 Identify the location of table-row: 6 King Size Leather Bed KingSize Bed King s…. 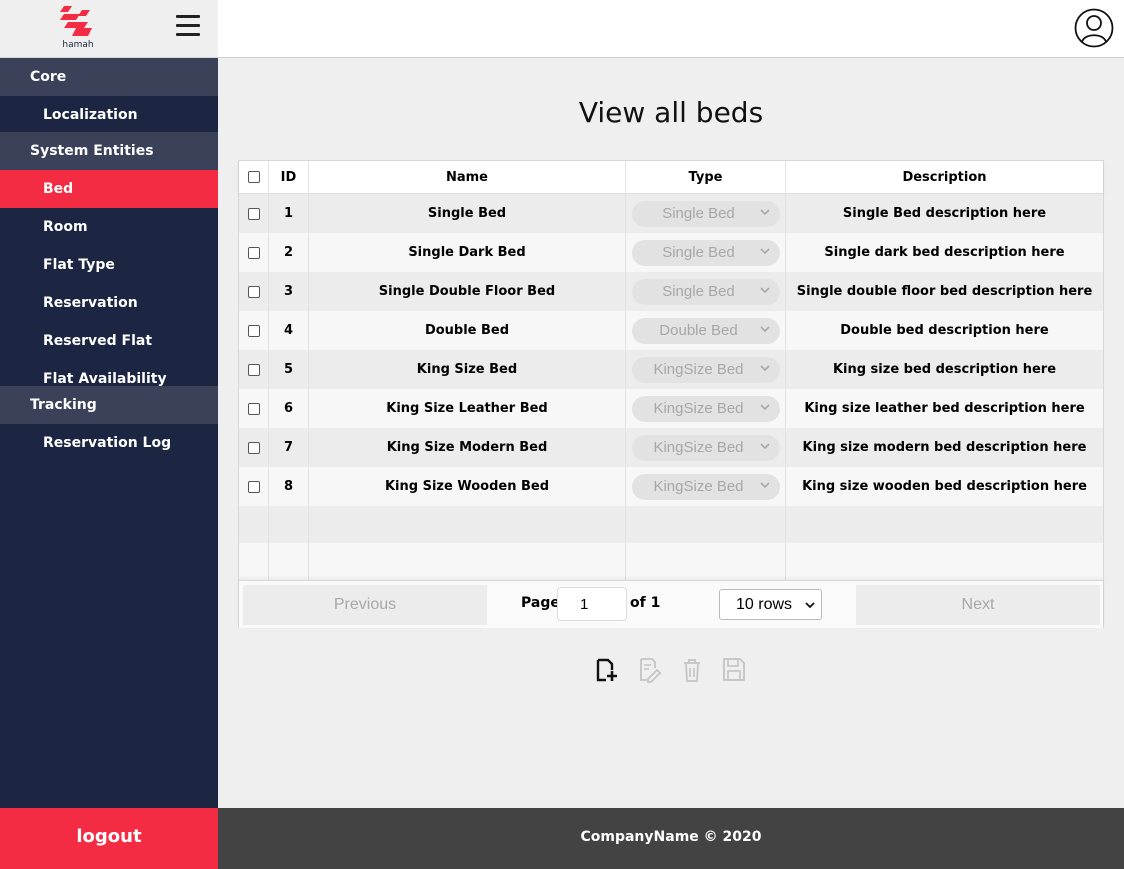
(671, 408).